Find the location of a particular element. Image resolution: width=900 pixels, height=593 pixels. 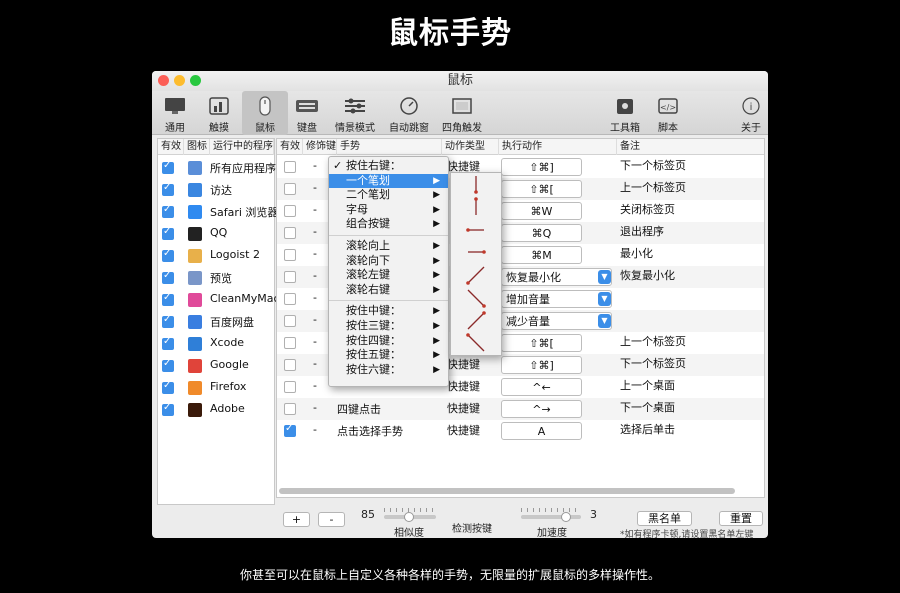

speed-knob is located at coordinates (566, 517).